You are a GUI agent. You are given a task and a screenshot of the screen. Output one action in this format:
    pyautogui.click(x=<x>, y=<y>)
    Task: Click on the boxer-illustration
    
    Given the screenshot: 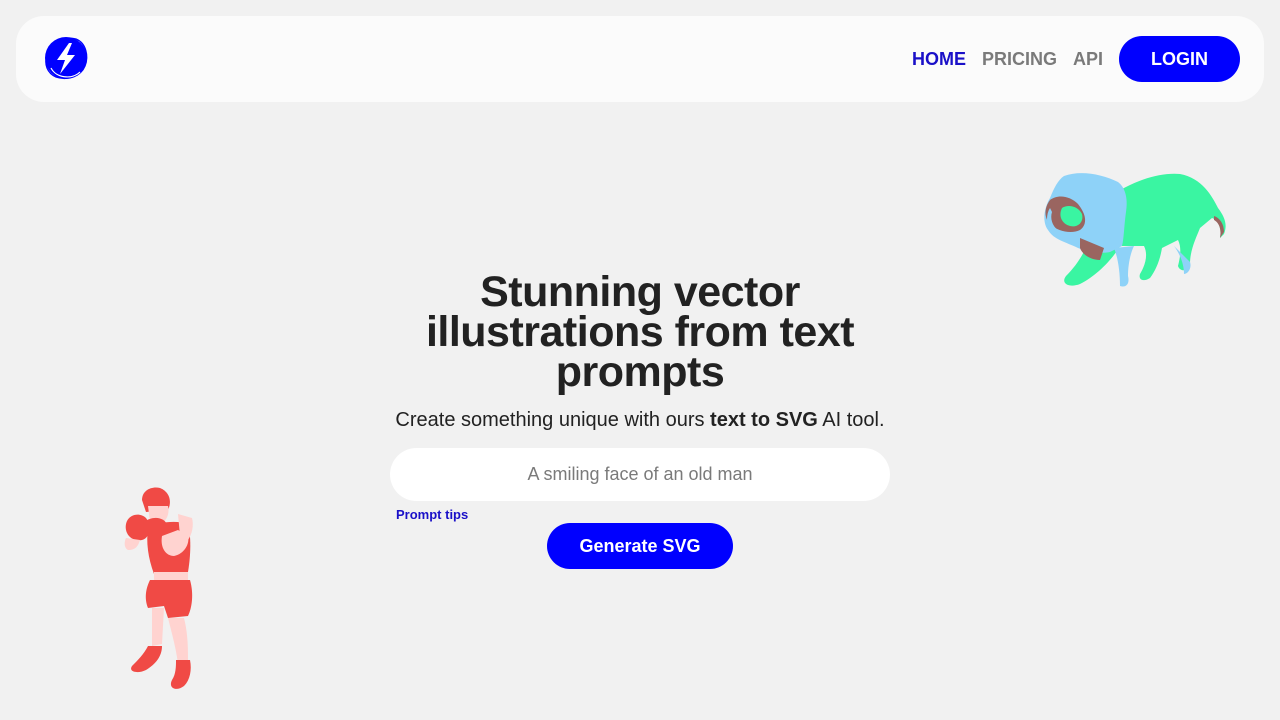 What is the action you would take?
    pyautogui.click(x=158, y=588)
    